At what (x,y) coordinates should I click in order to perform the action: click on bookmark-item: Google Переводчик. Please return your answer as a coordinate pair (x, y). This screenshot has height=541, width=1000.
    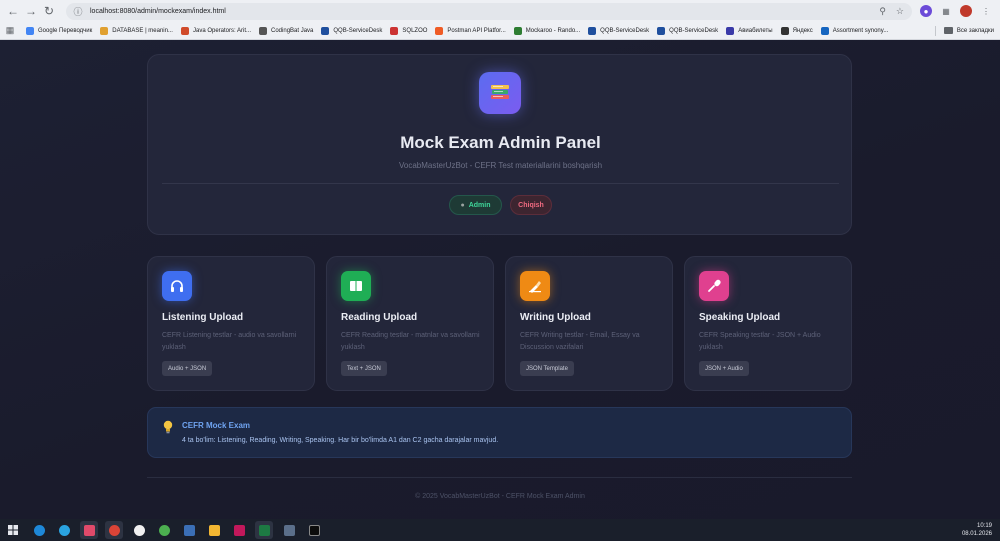
    Looking at the image, I should click on (59, 30).